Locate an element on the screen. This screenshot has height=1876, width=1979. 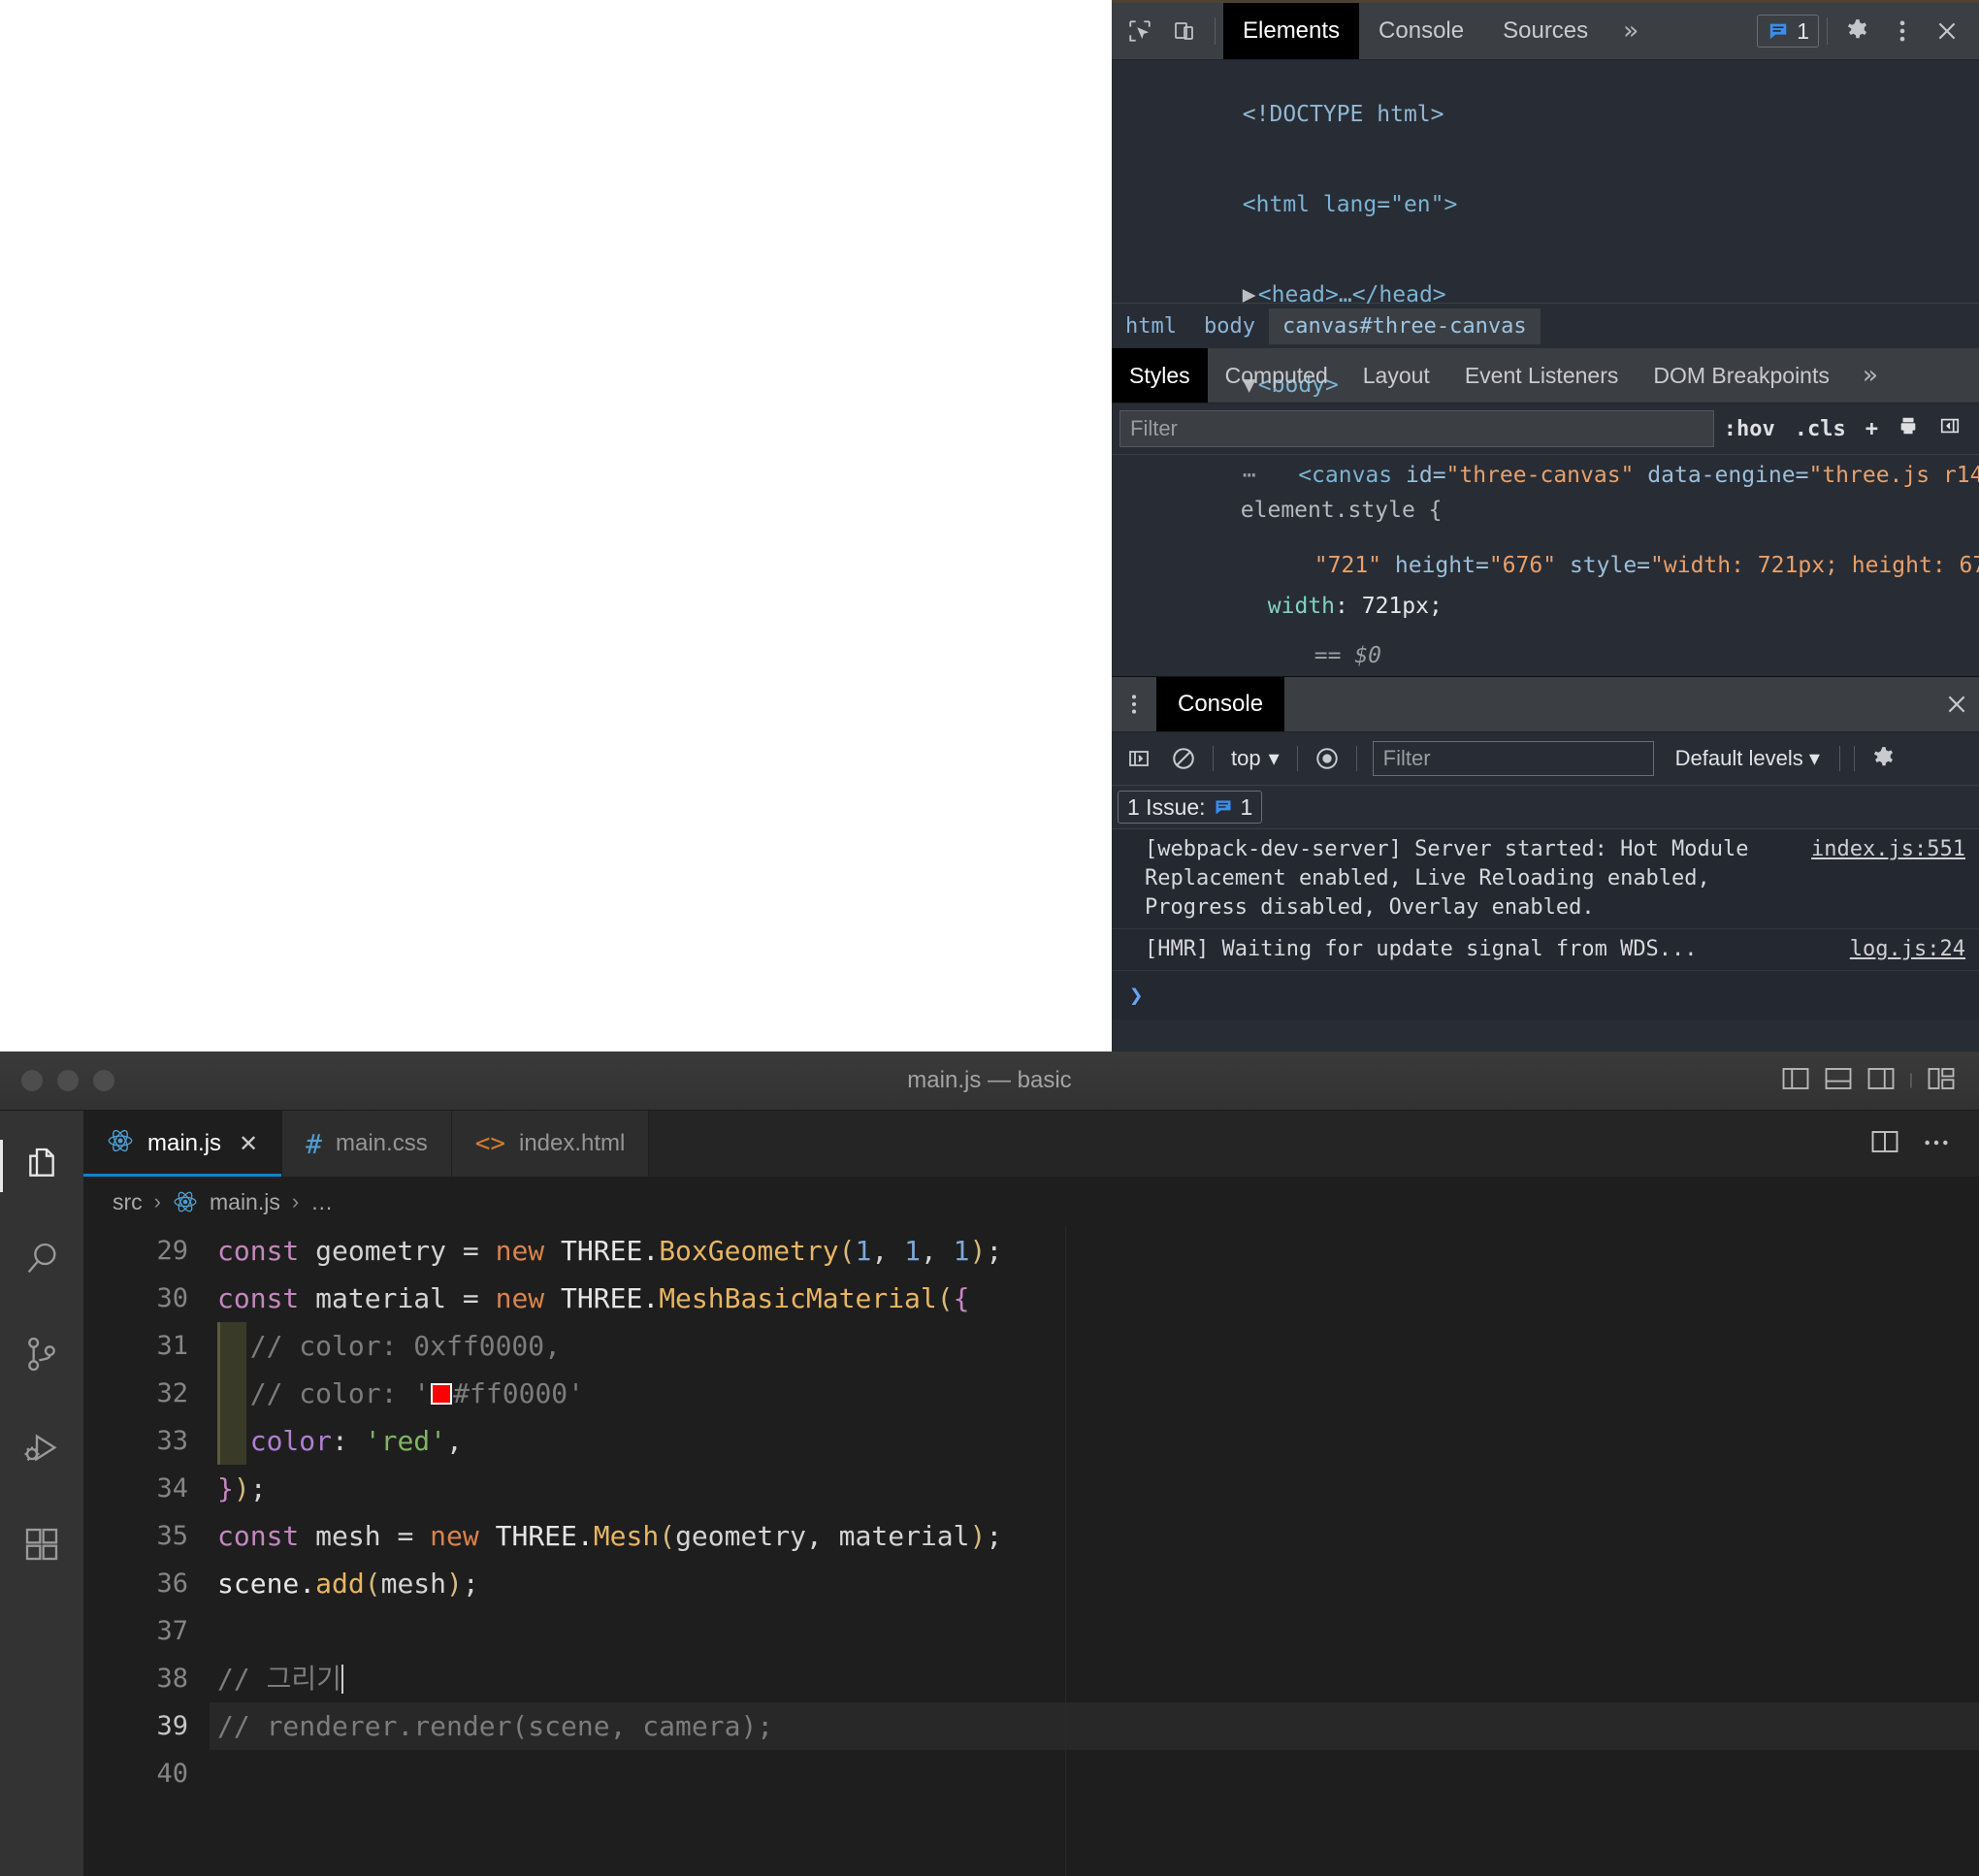
code-line: // 그리기 is located at coordinates (1094, 1678).